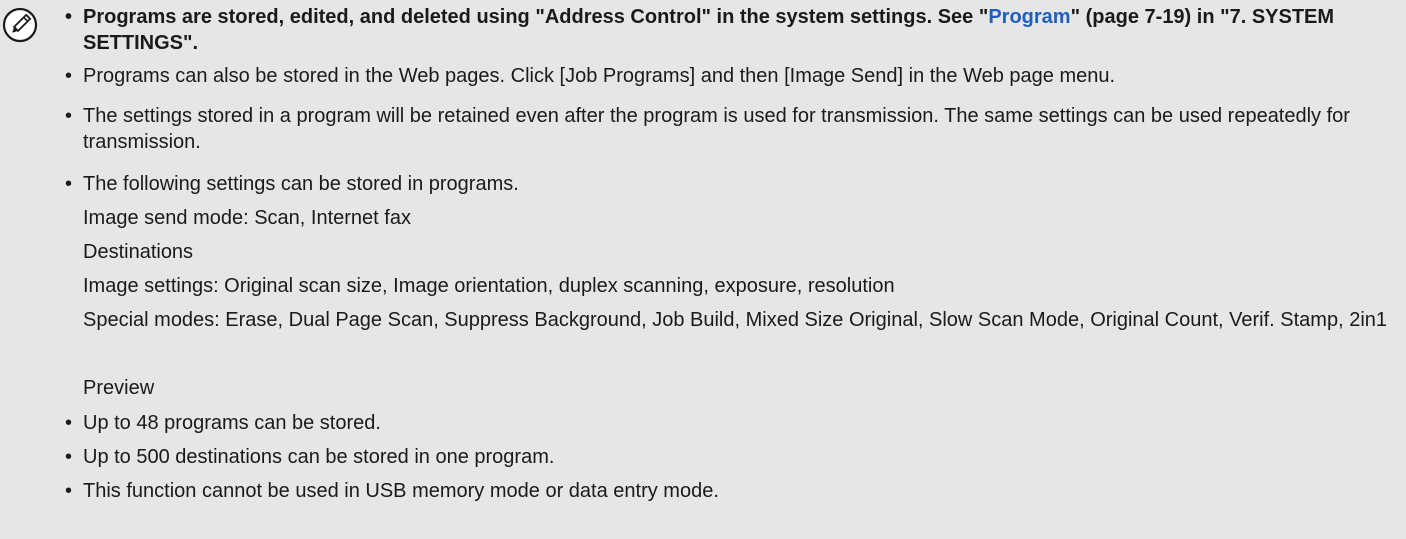  I want to click on sub-item-destinations: Destinations, so click(735, 252).